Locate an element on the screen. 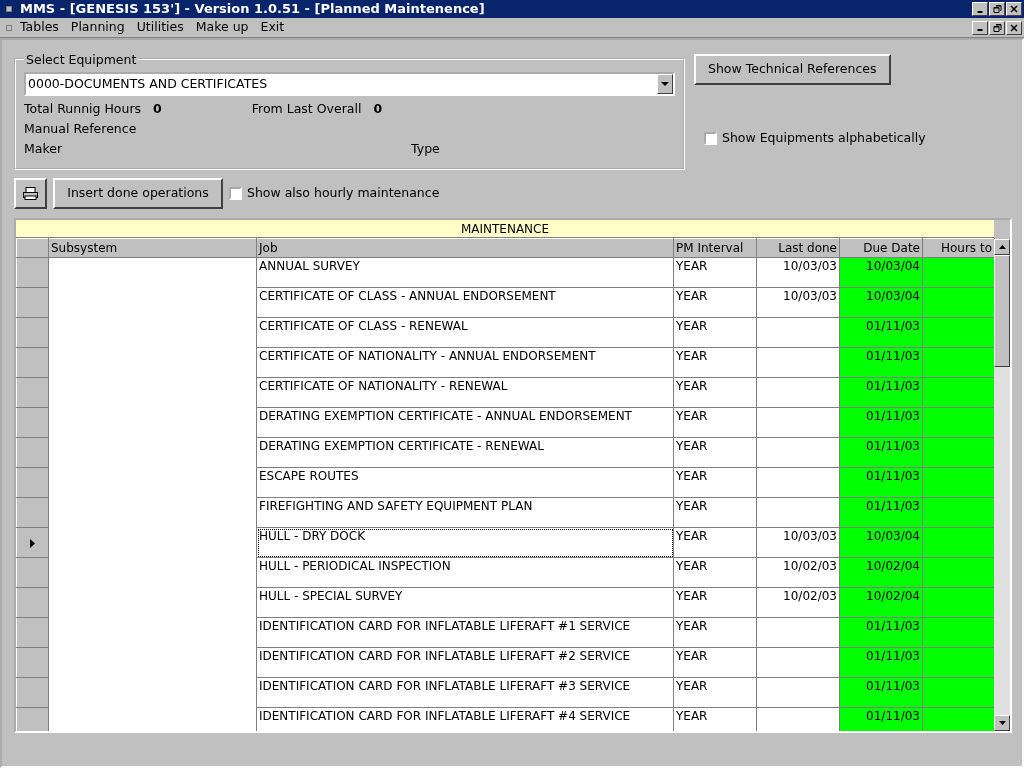 The image size is (1024, 768). menu-item: Make up is located at coordinates (222, 27).